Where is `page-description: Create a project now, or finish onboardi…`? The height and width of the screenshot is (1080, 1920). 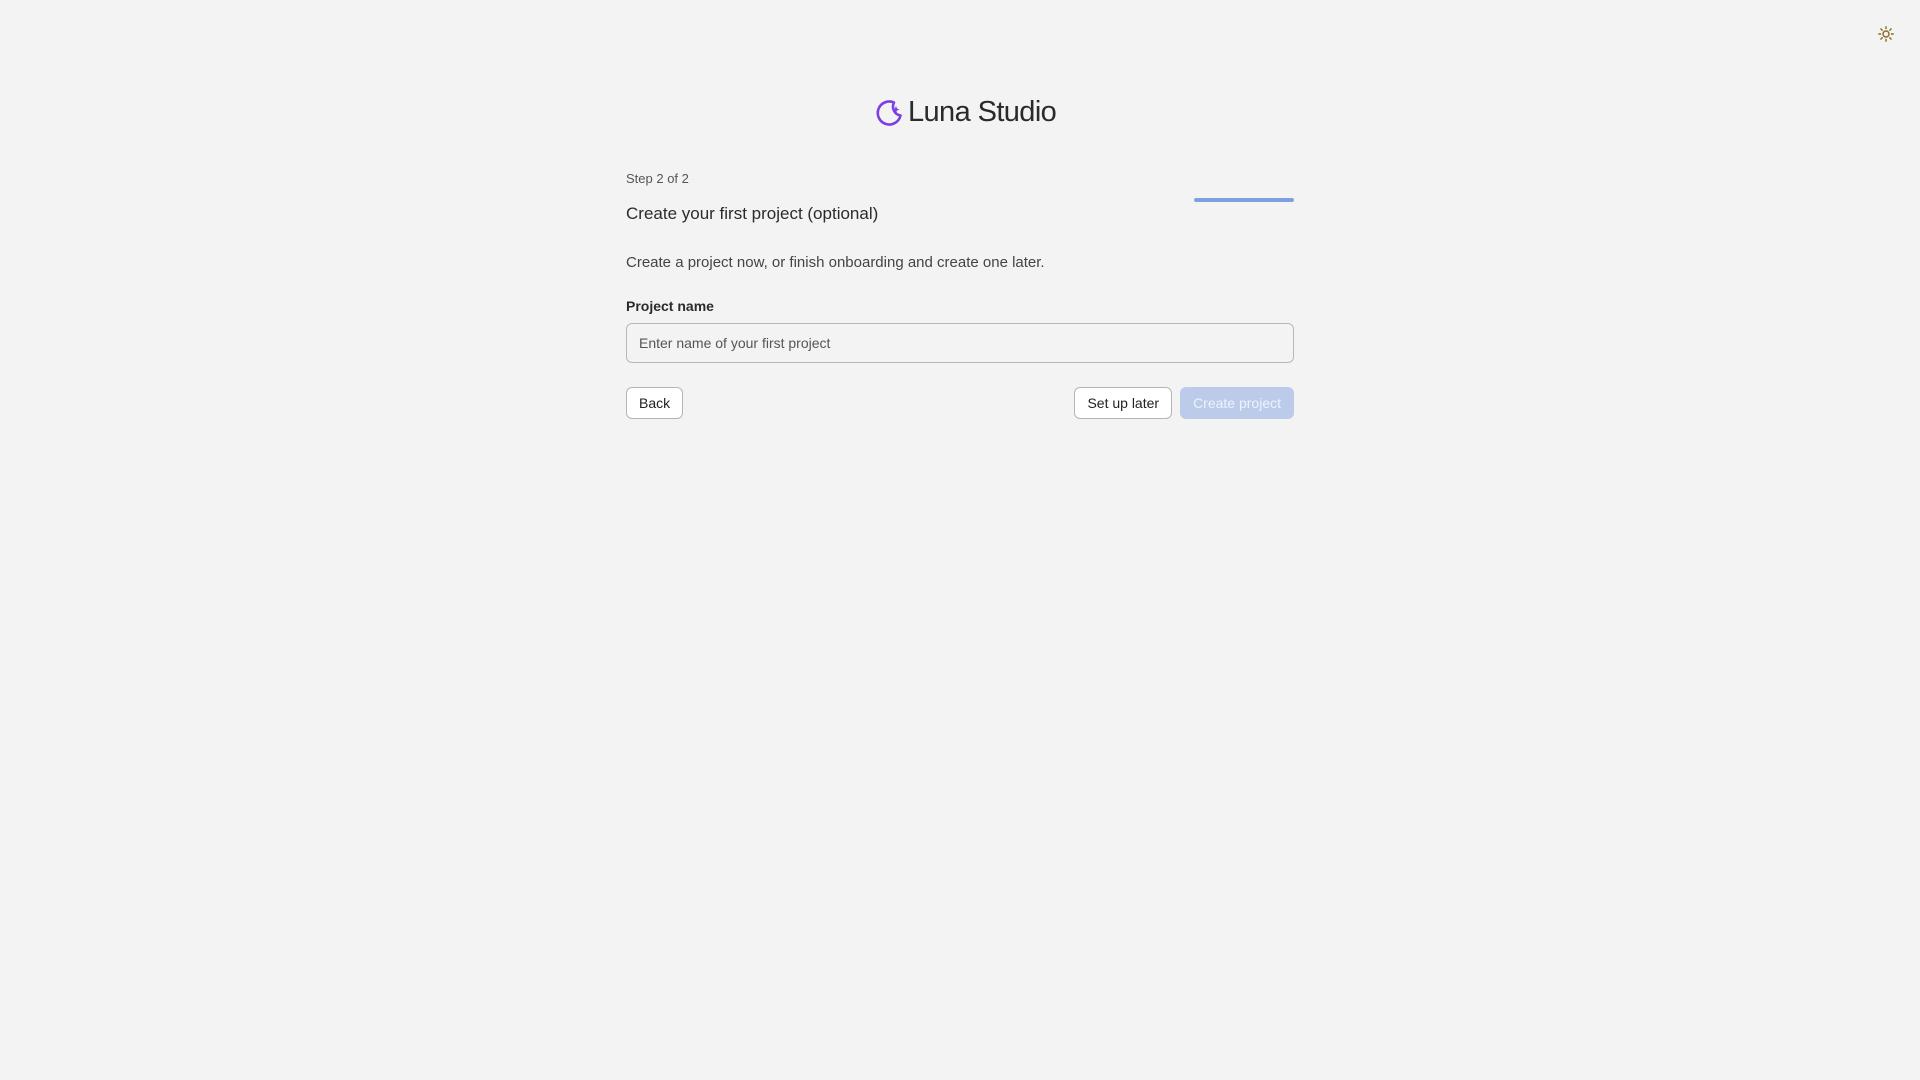 page-description: Create a project now, or finish onboardi… is located at coordinates (835, 262).